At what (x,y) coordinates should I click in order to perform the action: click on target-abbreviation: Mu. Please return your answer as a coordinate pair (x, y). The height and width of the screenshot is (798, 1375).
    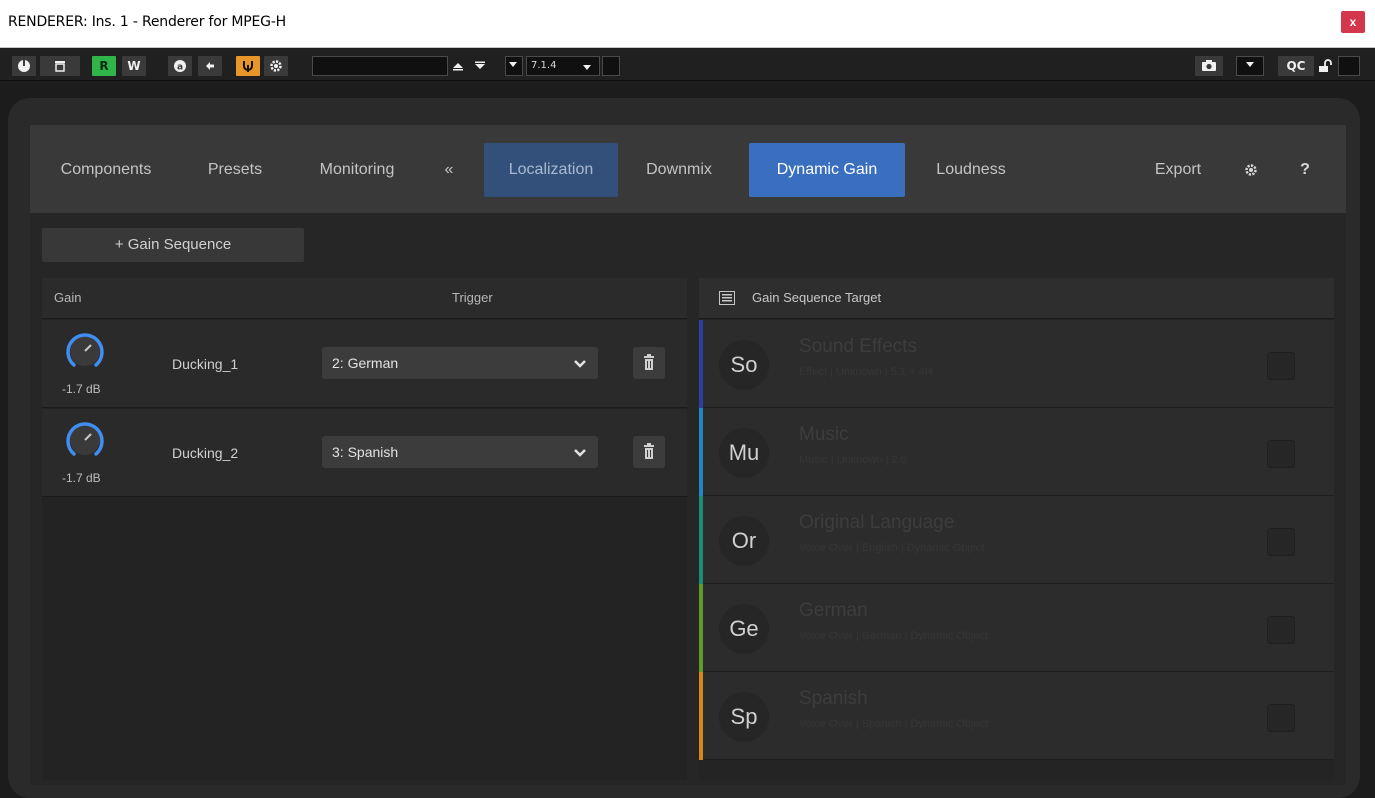
    Looking at the image, I should click on (744, 453).